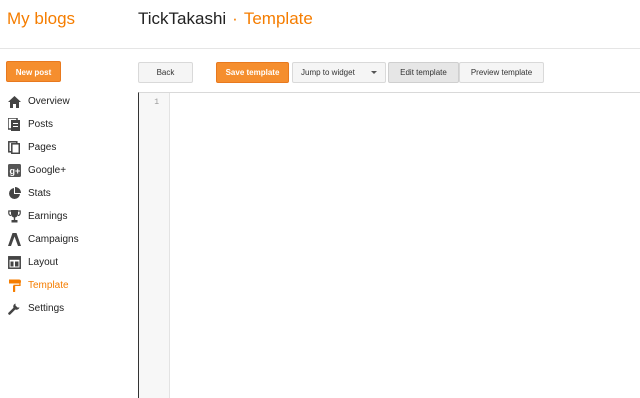  Describe the element at coordinates (53, 239) in the screenshot. I see `sidebar-item-label: Campaigns` at that location.